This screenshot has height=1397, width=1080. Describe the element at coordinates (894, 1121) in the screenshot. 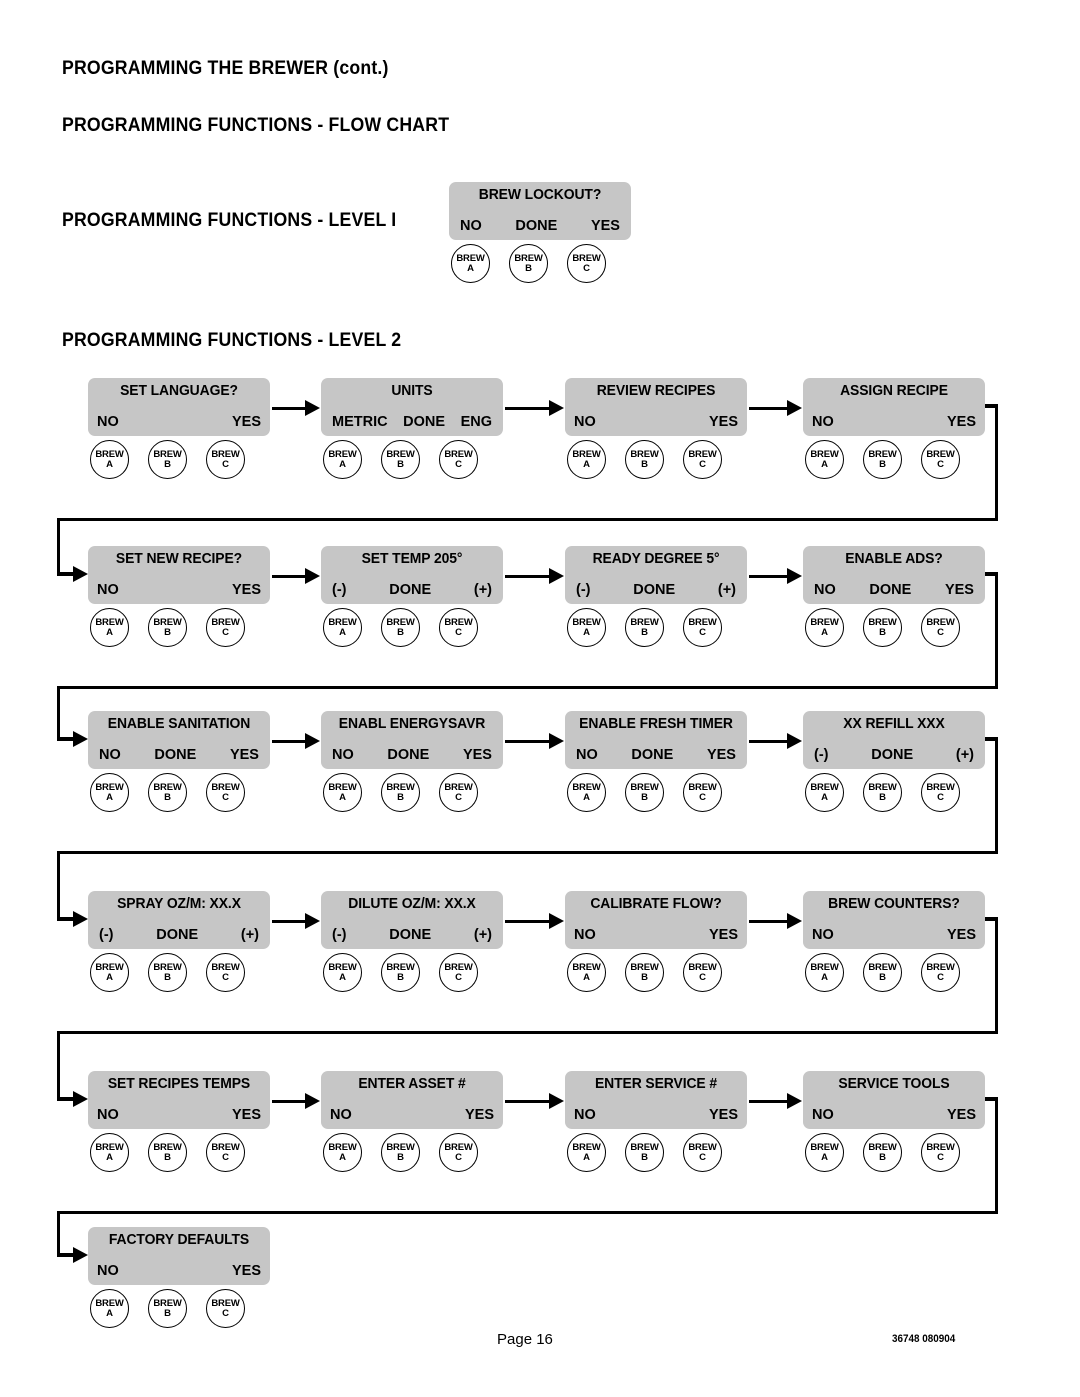

I see `flow-node-service-tools: SERVICE TOOLS NO YES BREW A BREW B BREW C` at that location.